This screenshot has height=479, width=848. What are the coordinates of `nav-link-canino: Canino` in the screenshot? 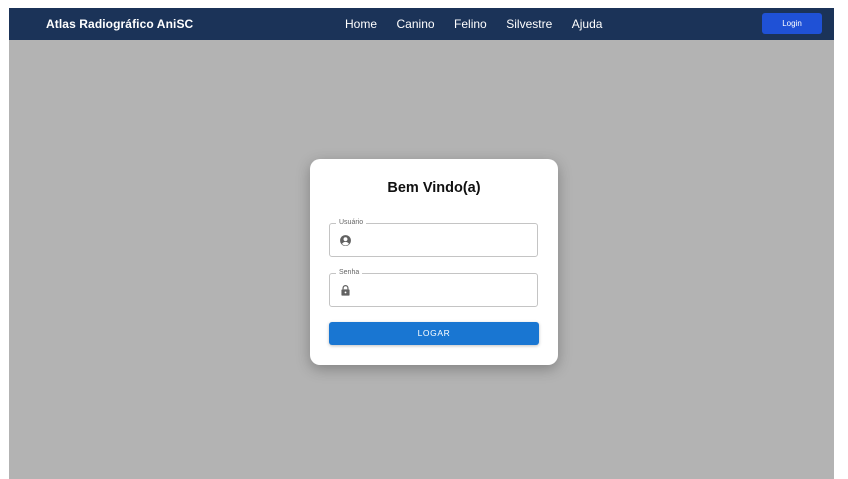 It's located at (416, 24).